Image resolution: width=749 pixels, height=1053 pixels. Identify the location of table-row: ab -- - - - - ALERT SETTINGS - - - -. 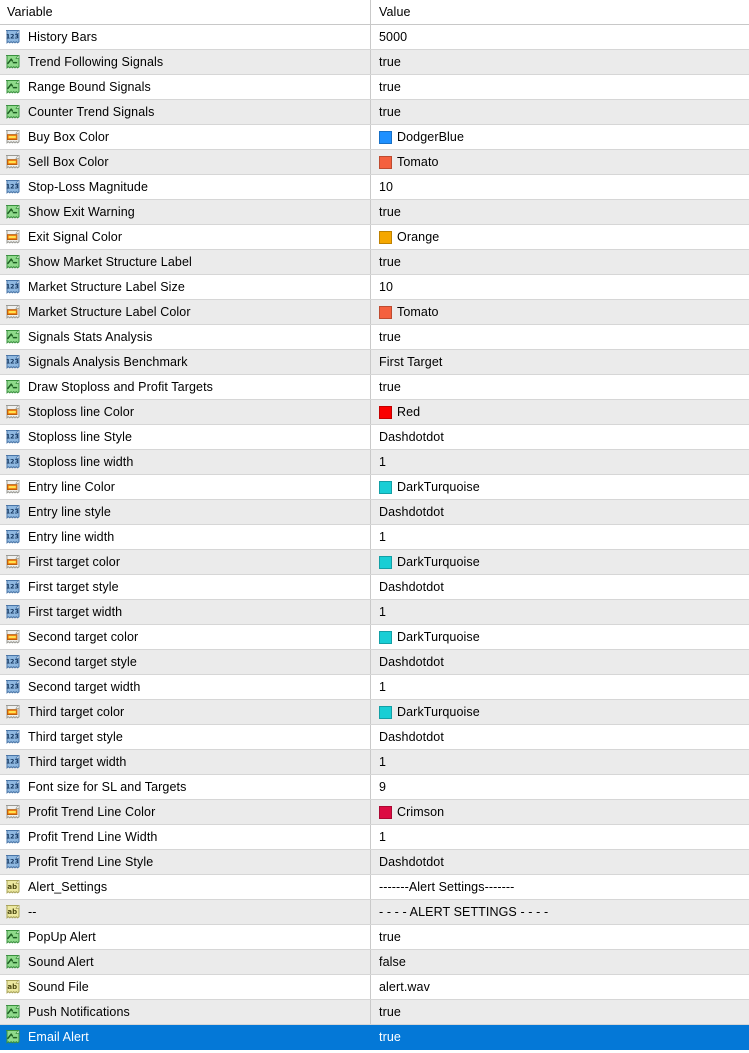
(374, 912).